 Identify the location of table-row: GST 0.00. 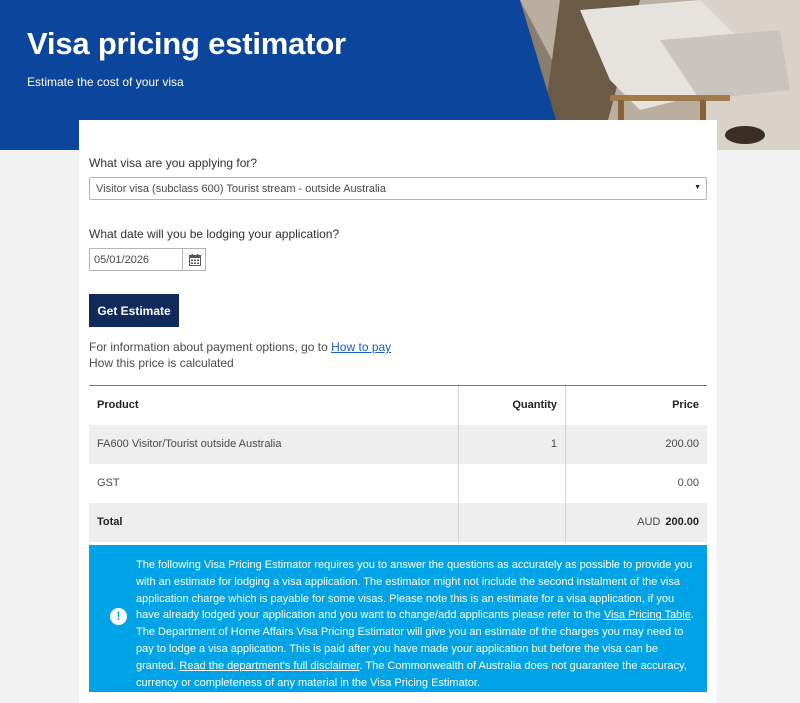
(398, 483).